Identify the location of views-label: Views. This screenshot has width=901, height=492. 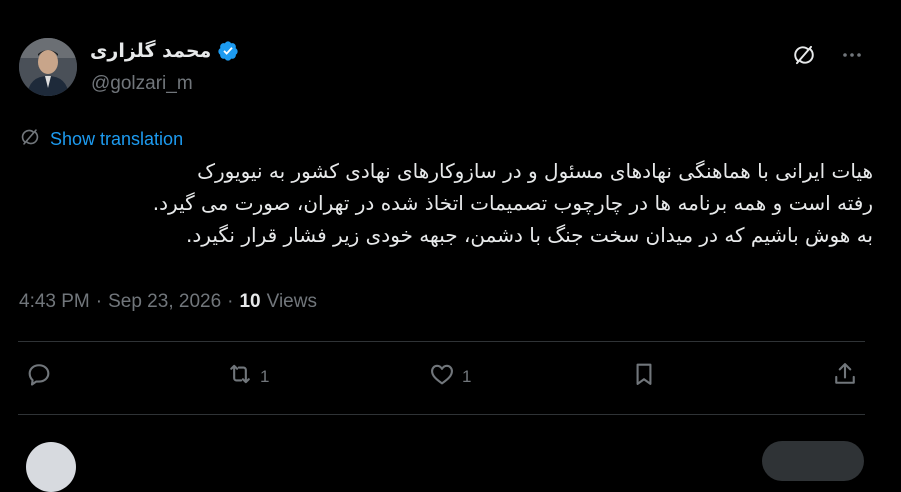
(291, 301).